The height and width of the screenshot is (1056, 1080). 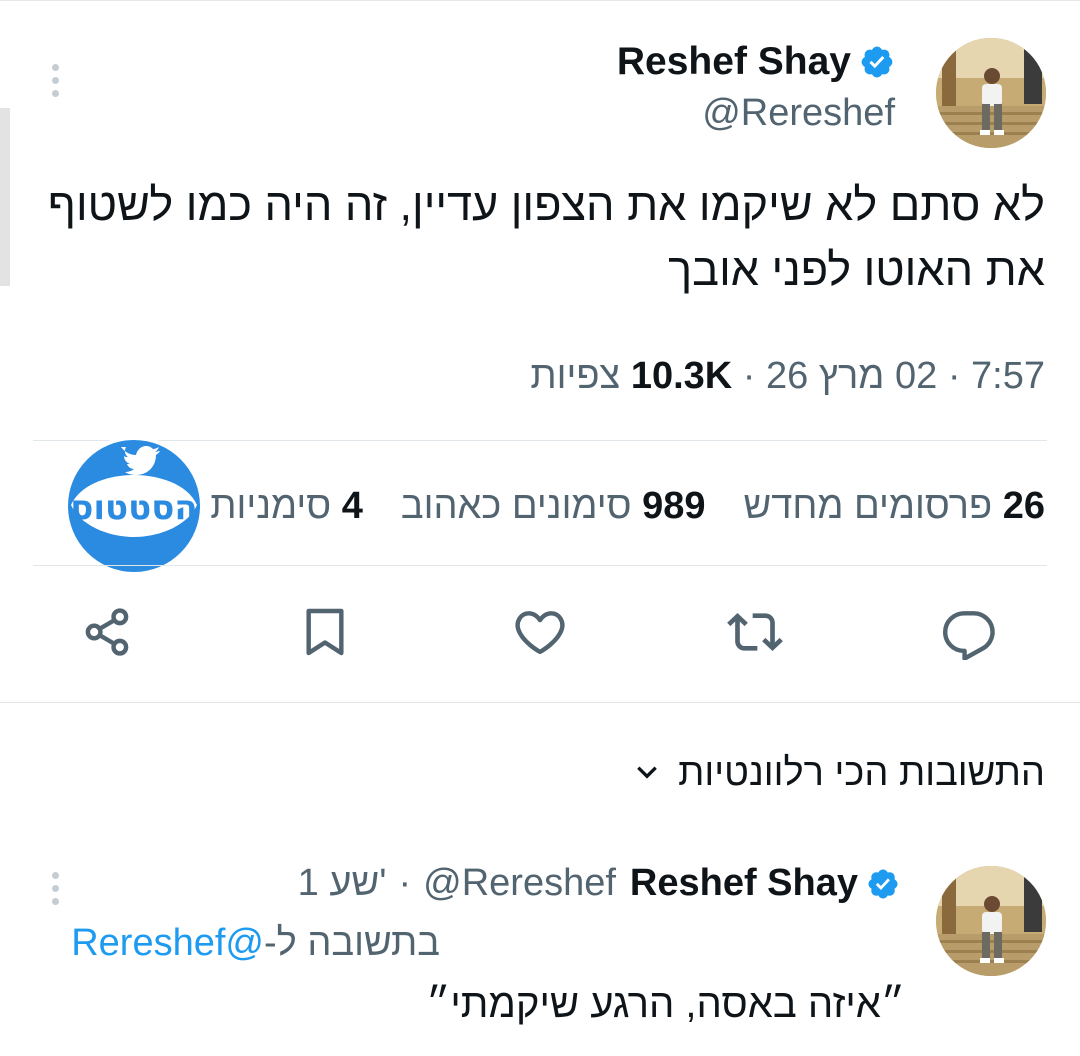 I want to click on watermark-text: הסטטוס, so click(x=133, y=508).